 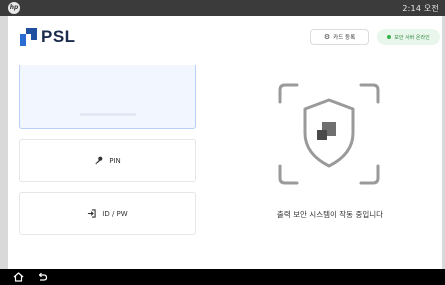 I want to click on server-status-badge: 보안 서버 온라인, so click(x=408, y=37).